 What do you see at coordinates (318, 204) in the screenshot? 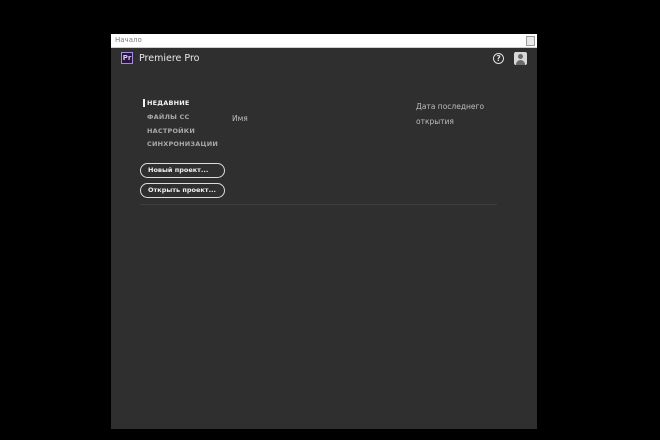
I see `divider` at bounding box center [318, 204].